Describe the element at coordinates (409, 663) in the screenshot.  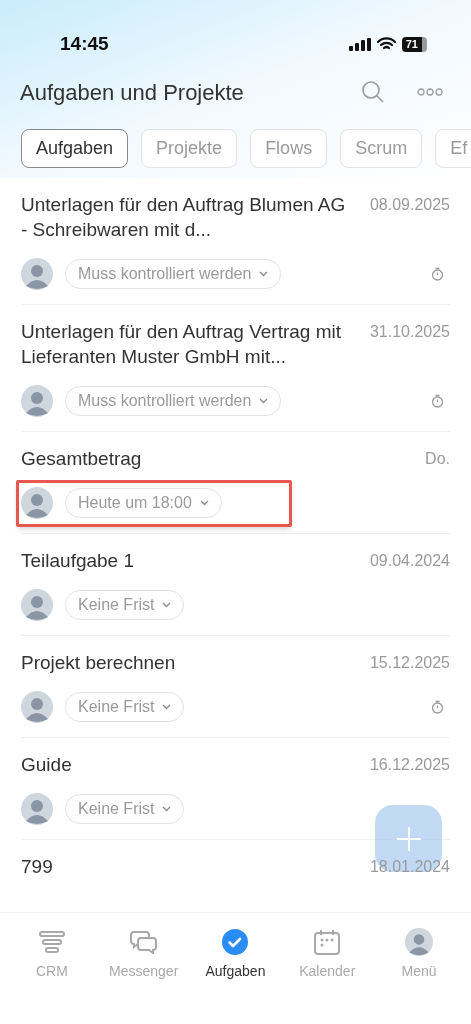
I see `task-date: 15.12.2025` at that location.